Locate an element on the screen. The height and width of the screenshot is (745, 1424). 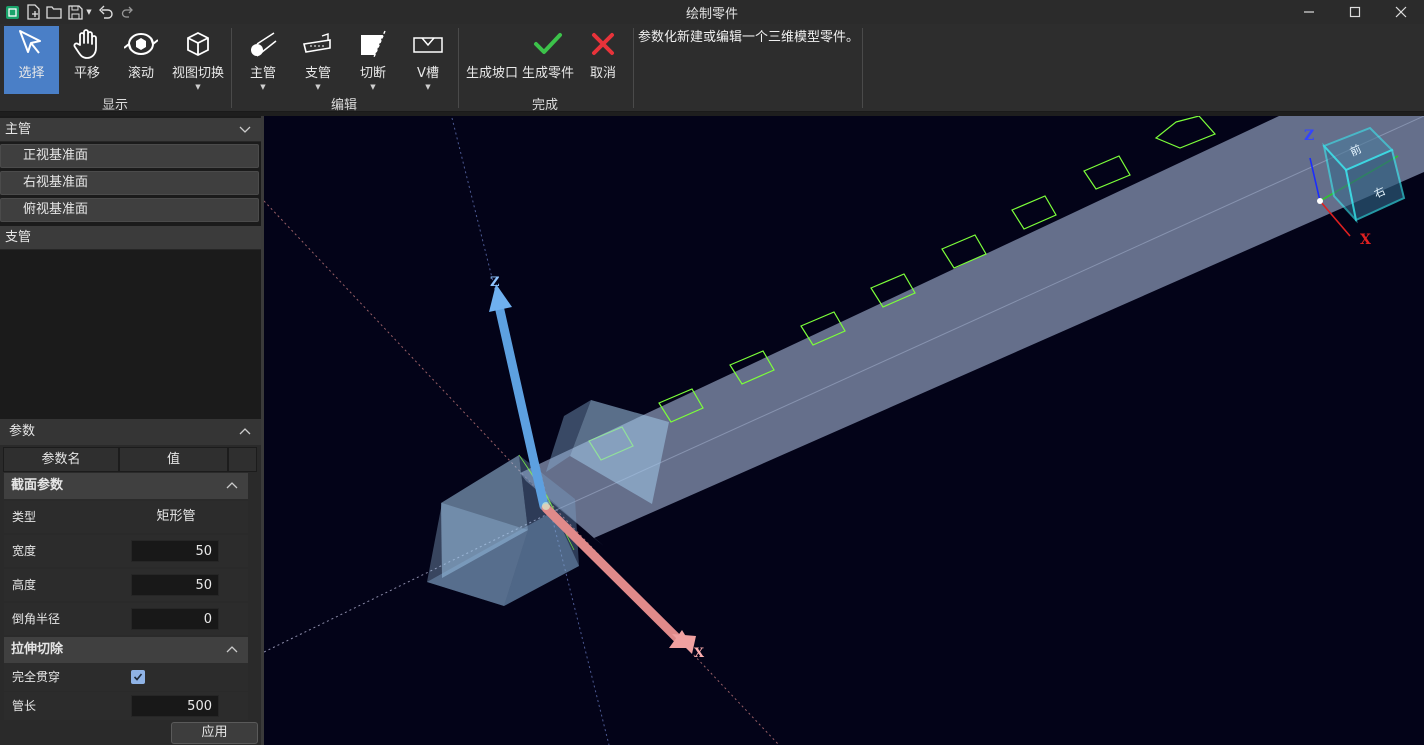
red-x-icon is located at coordinates (603, 44).